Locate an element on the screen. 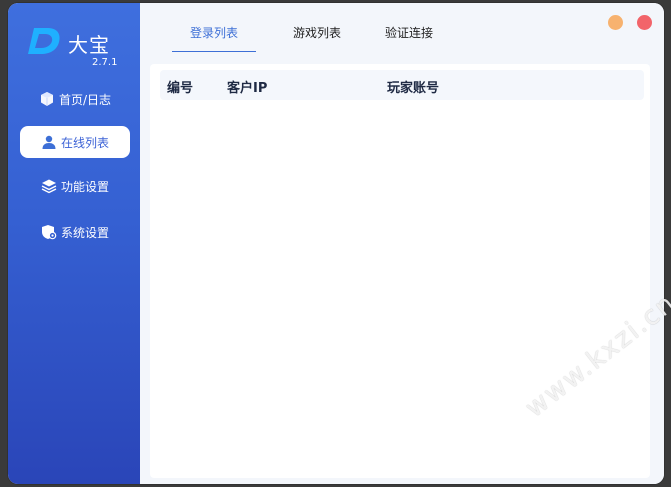 This screenshot has width=671, height=487. column-header-player-account: 玩家账号 is located at coordinates (413, 88).